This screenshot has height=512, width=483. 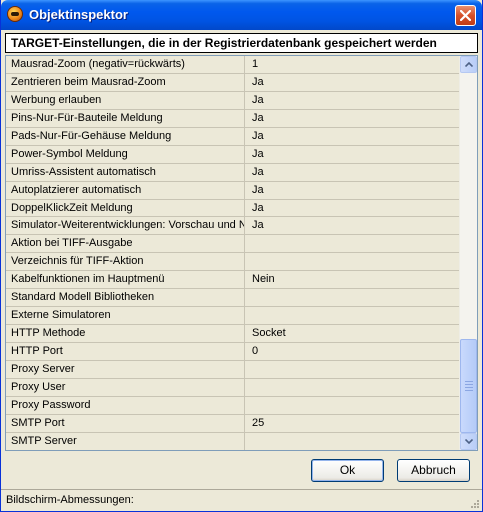 I want to click on scroll-up-button, so click(x=468, y=64).